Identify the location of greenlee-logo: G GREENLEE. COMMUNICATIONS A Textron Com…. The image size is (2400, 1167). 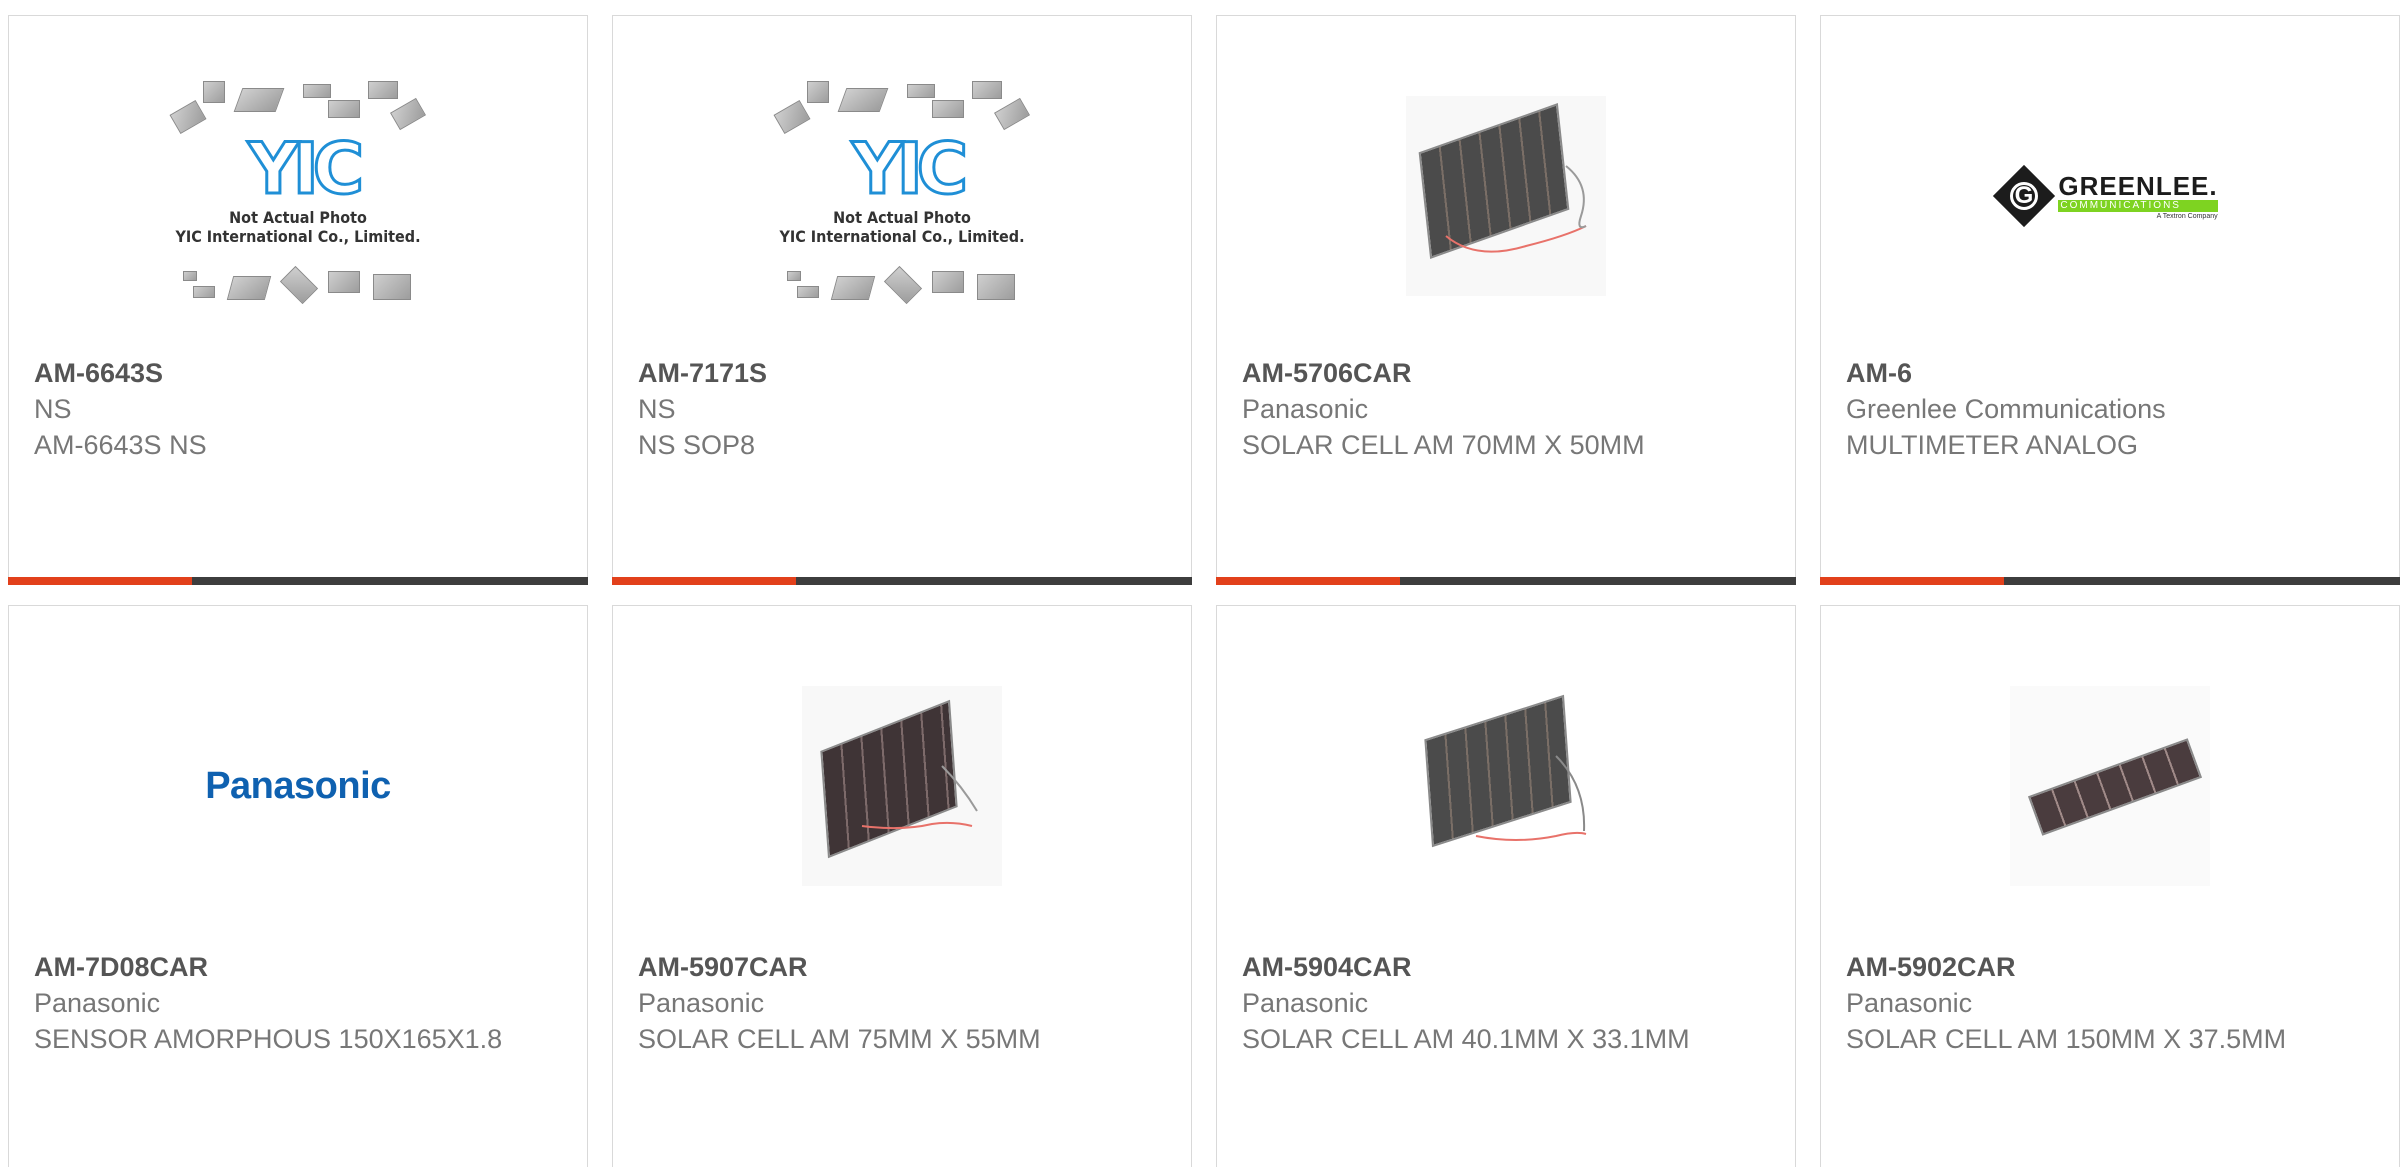
(2105, 196).